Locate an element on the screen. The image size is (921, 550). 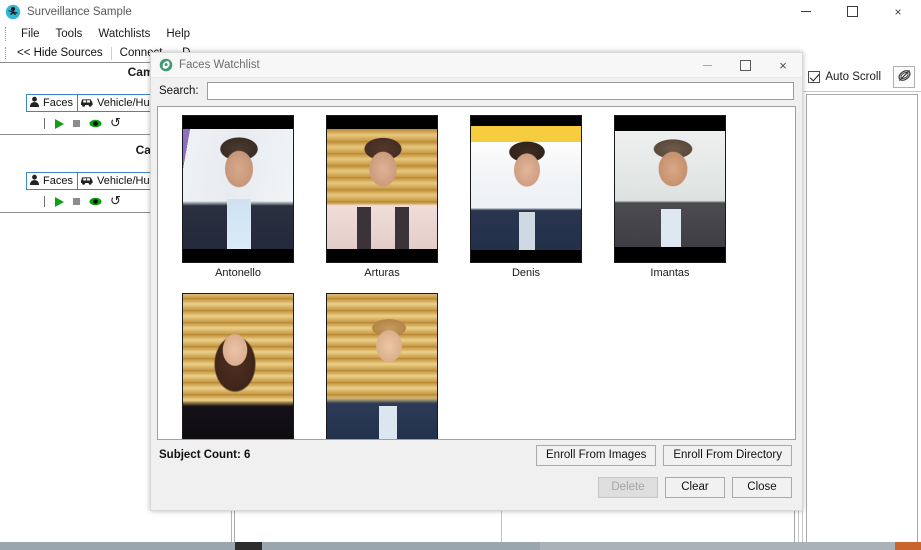
delete-button: Delete is located at coordinates (628, 487).